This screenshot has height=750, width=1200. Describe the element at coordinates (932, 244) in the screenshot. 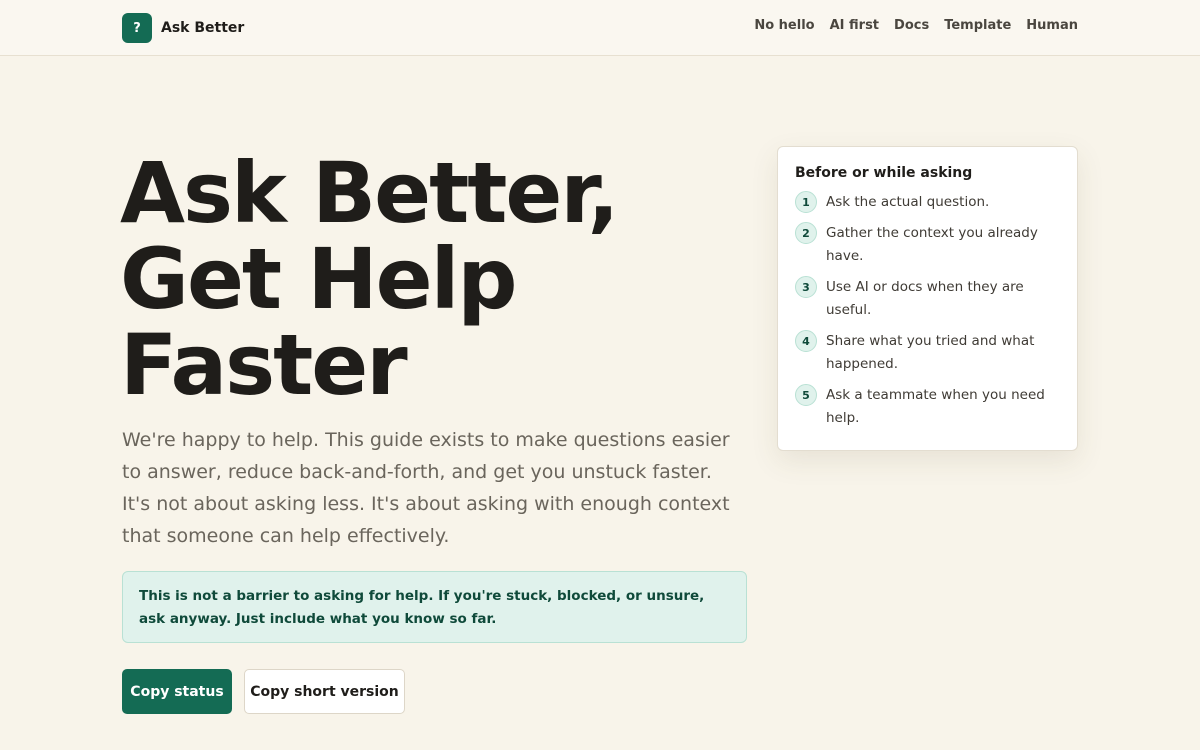

I see `step-text: Gather the context you already have.` at that location.